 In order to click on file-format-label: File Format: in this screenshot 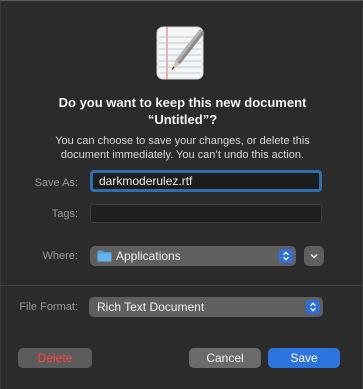, I will do `click(48, 307)`.